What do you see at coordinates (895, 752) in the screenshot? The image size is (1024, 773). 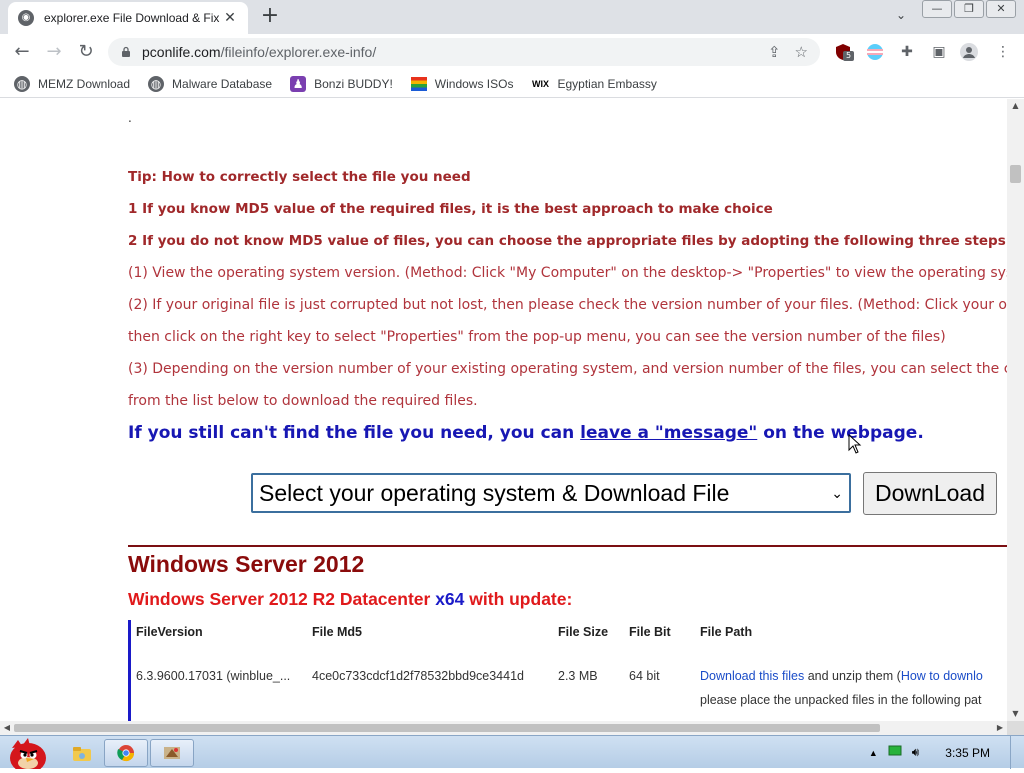 I see `network-icon` at bounding box center [895, 752].